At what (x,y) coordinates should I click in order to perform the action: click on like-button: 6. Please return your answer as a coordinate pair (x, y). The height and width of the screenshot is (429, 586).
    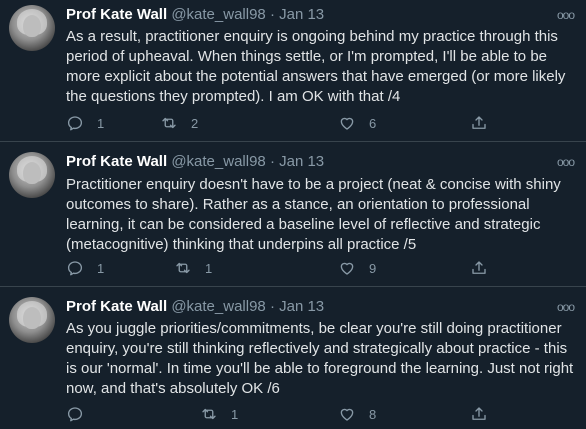
    Looking at the image, I should click on (357, 123).